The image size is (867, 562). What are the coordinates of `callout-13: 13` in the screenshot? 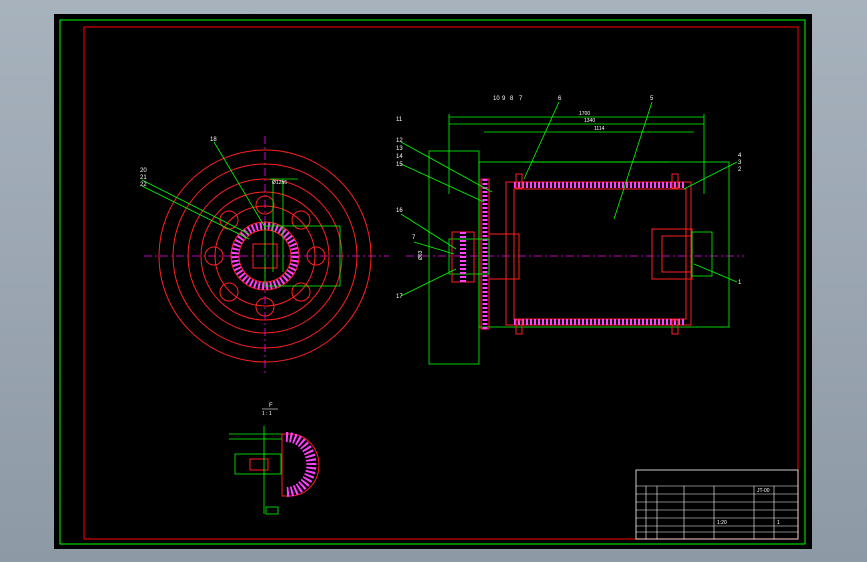 It's located at (399, 149).